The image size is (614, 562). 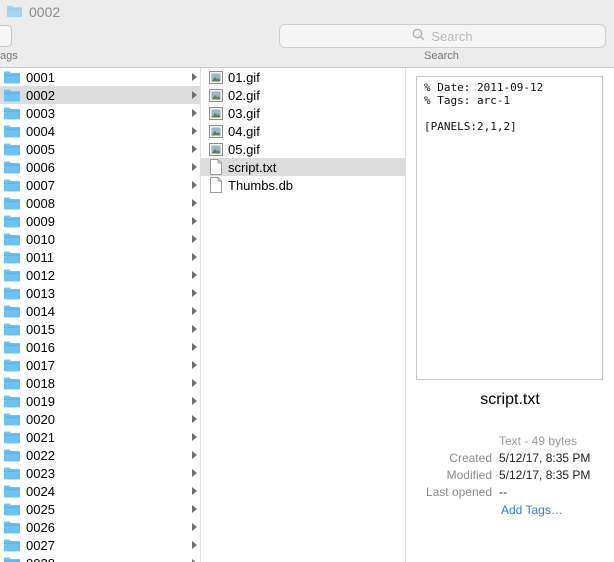 I want to click on folder-name: 0026, so click(x=40, y=527).